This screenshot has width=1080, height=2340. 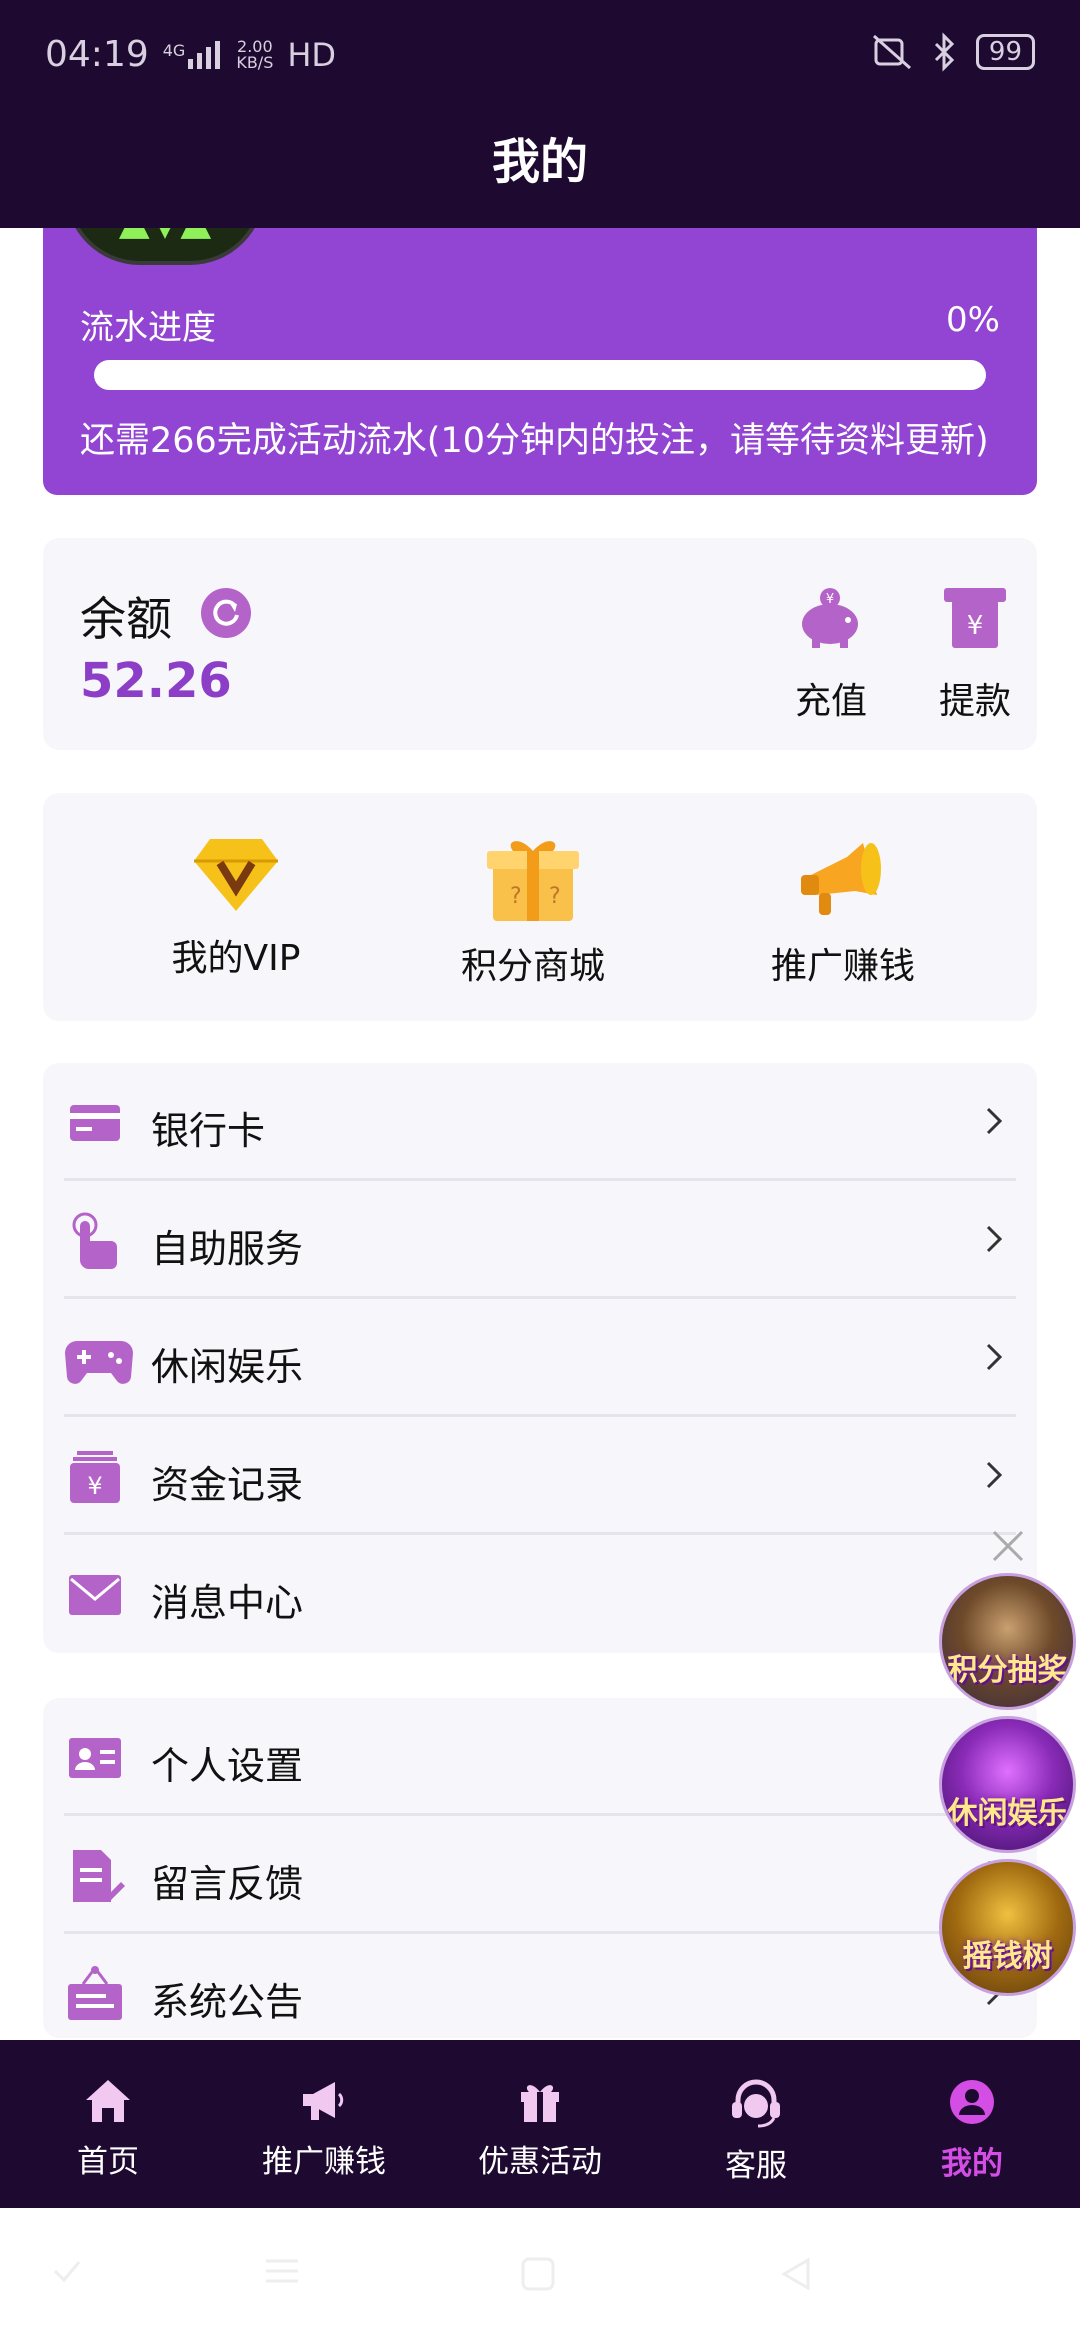 I want to click on balance-label: 余额, so click(x=126, y=619).